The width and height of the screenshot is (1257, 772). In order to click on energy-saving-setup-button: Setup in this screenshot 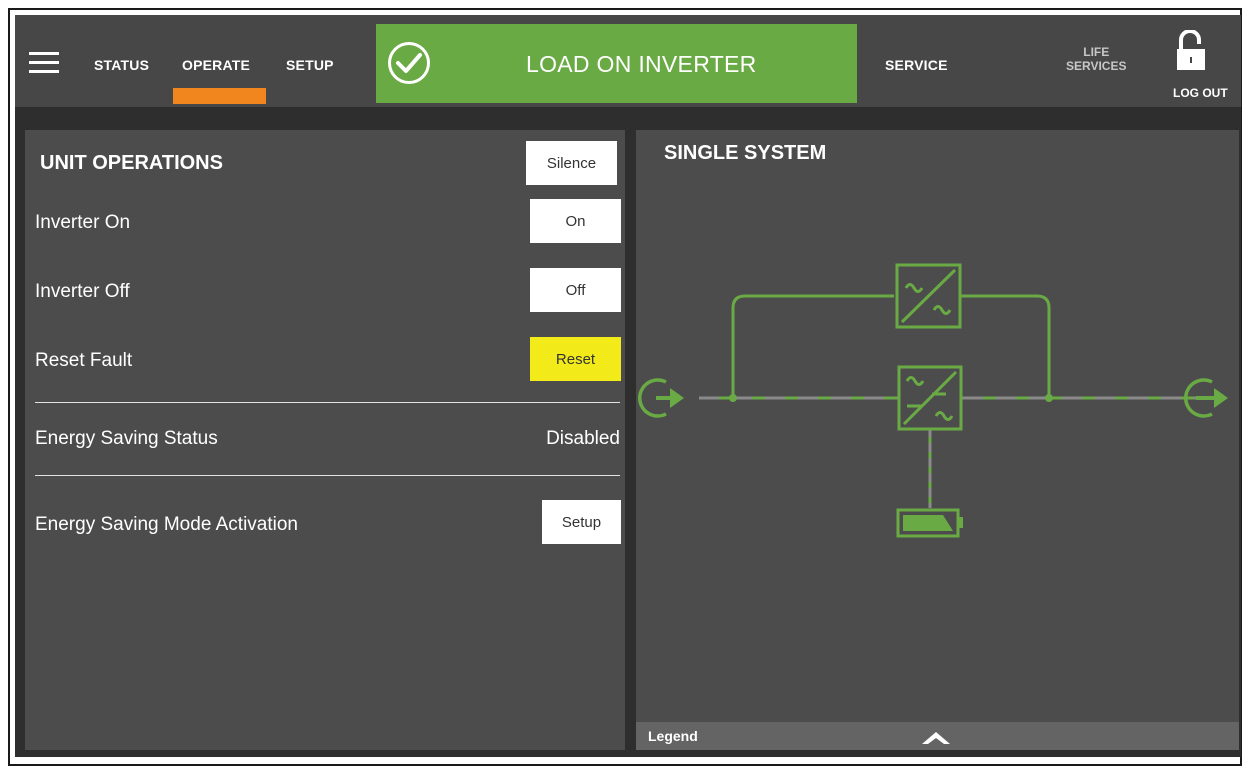, I will do `click(581, 522)`.